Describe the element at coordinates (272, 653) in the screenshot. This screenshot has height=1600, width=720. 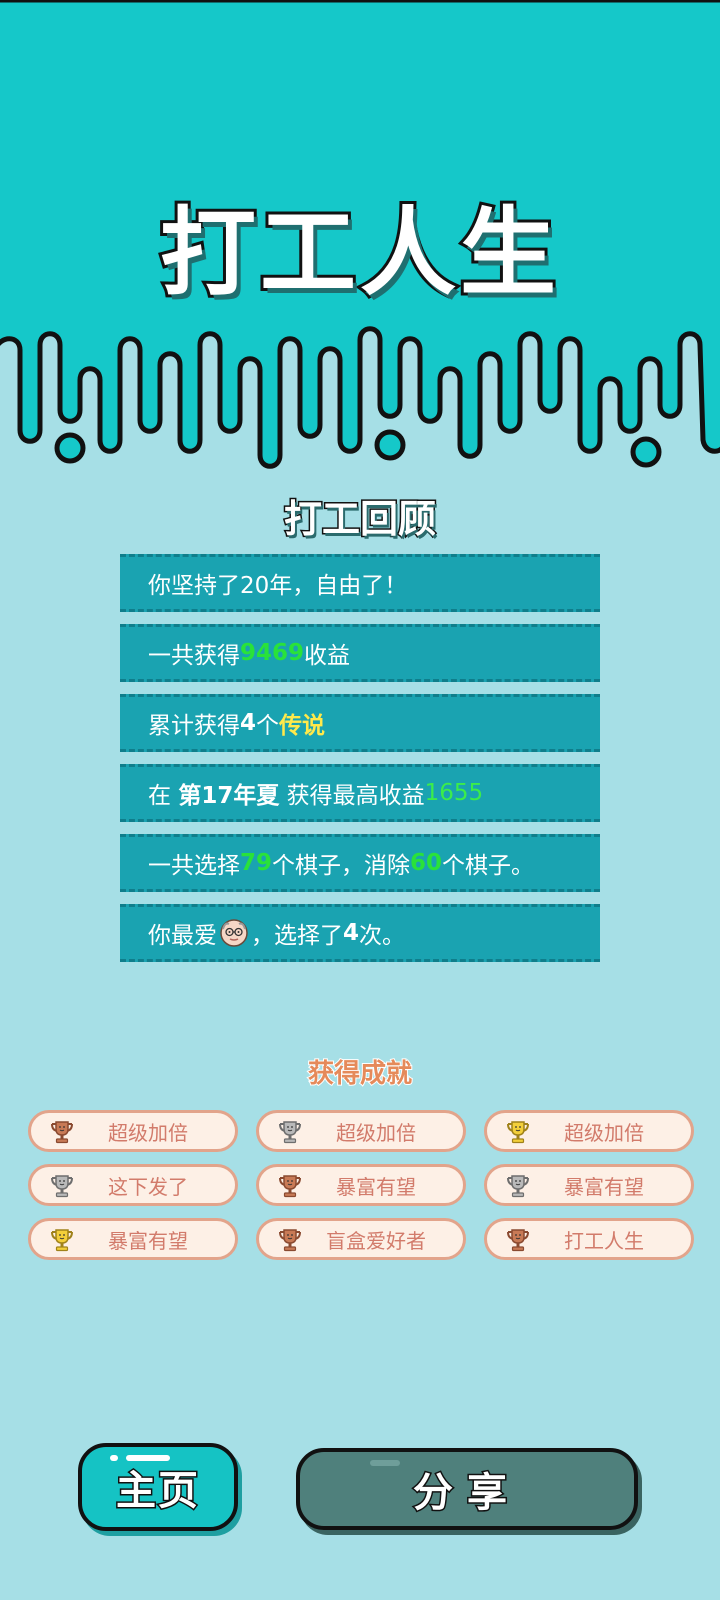
I see `total-income-value: 9469` at that location.